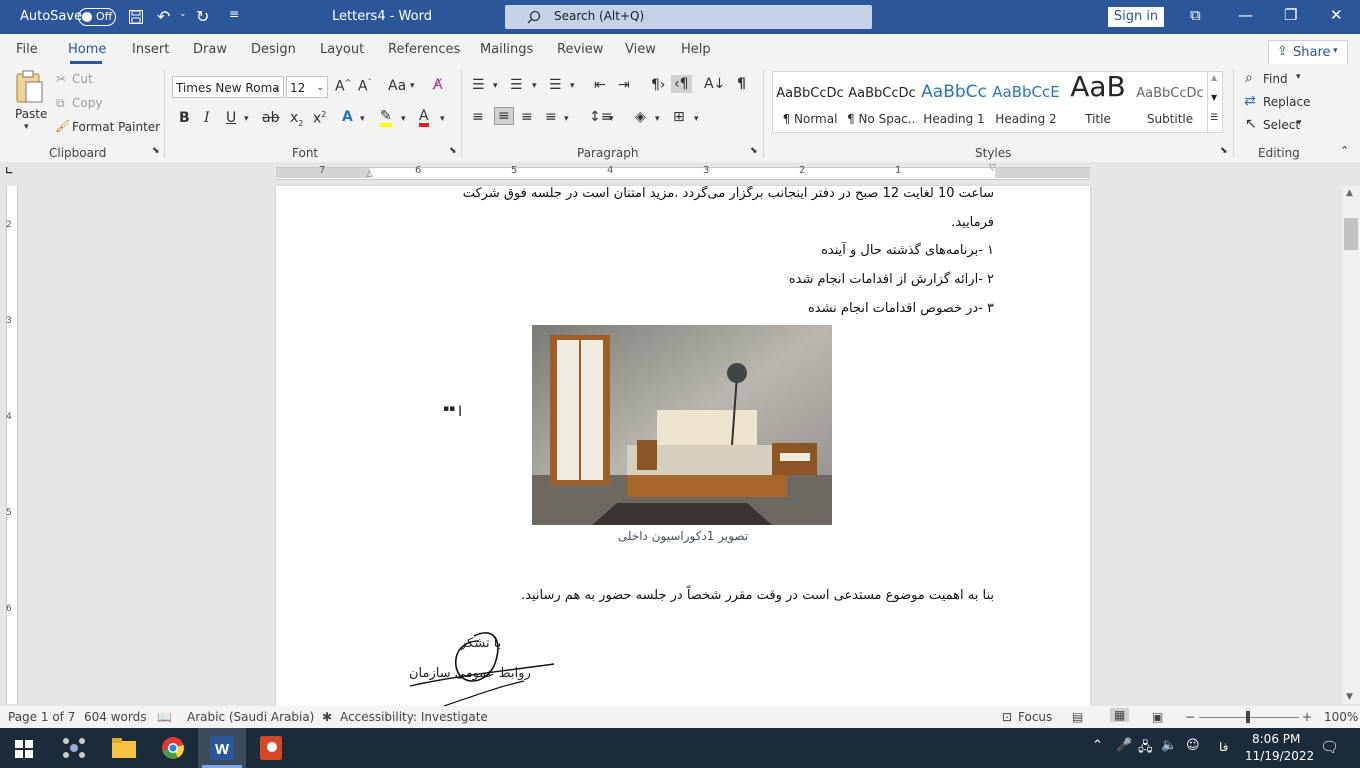 This screenshot has height=768, width=1360. I want to click on bedroom-image, so click(682, 425).